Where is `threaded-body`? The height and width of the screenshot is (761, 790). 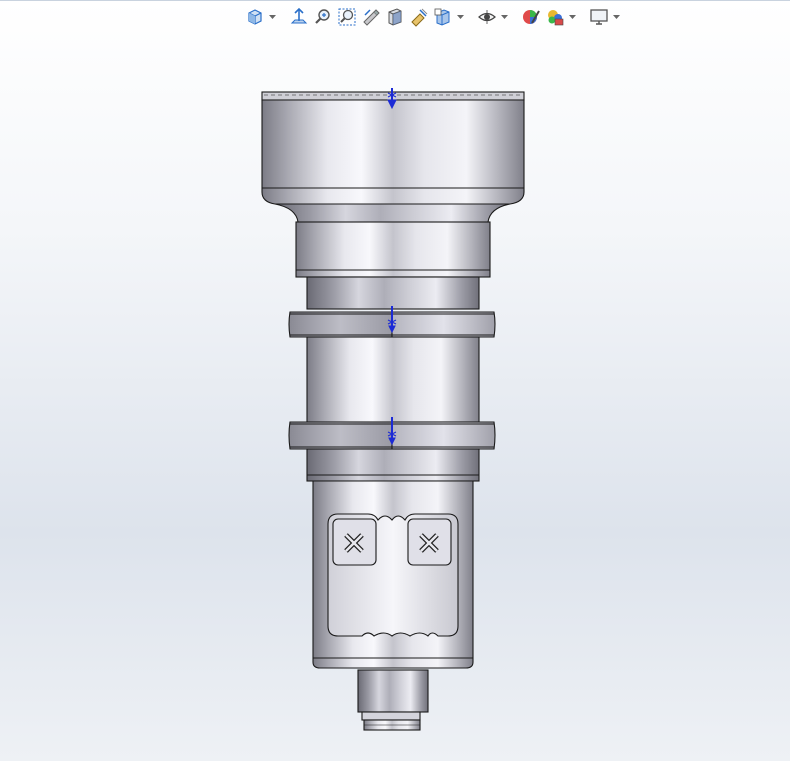 threaded-body is located at coordinates (393, 379).